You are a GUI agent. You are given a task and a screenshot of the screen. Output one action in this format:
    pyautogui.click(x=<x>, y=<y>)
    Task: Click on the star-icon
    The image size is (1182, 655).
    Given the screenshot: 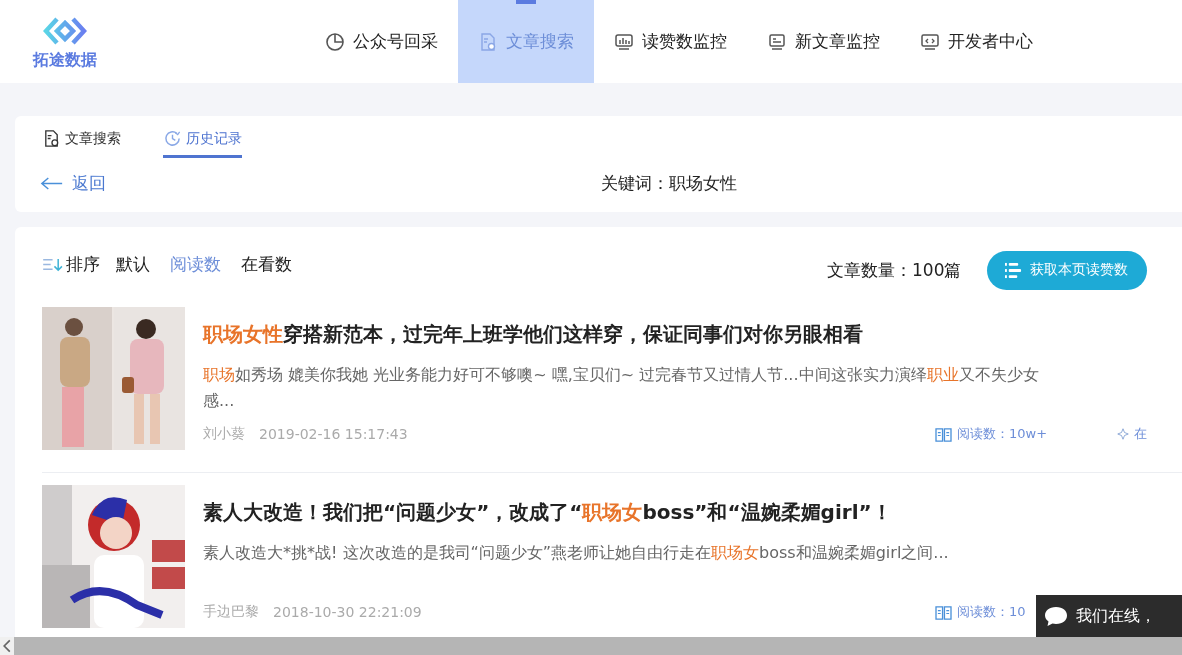 What is the action you would take?
    pyautogui.click(x=1123, y=434)
    